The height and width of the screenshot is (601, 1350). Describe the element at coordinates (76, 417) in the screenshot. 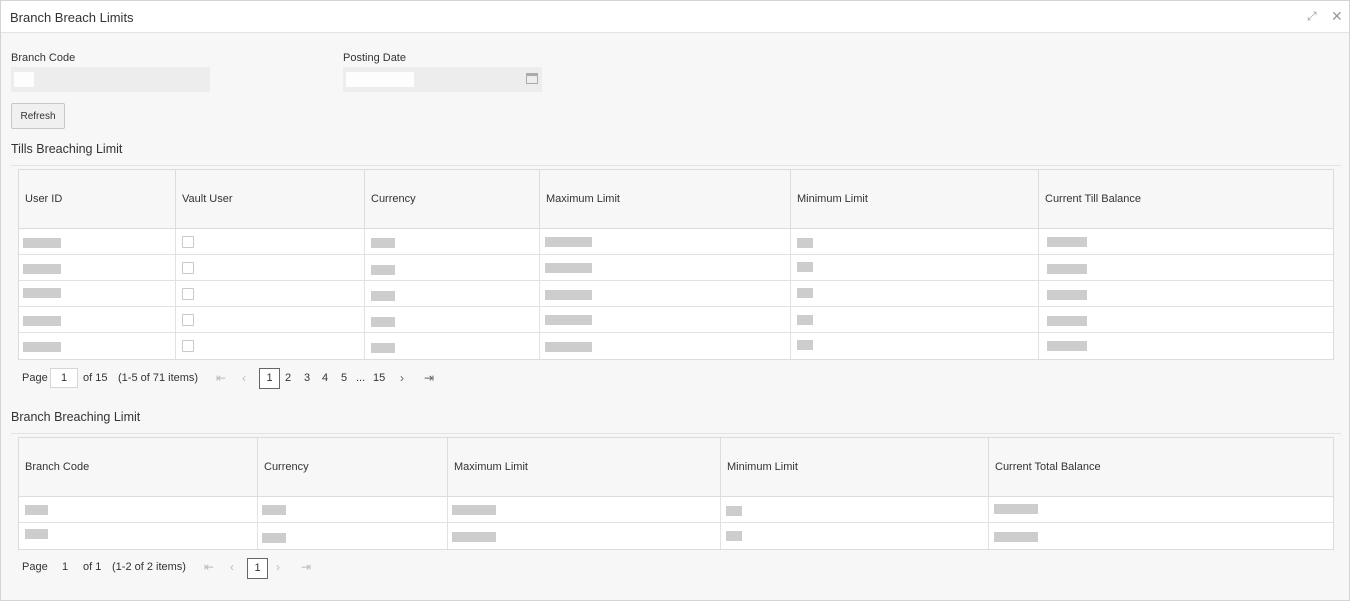

I see `branch-section-title: Branch Breaching Limit` at that location.